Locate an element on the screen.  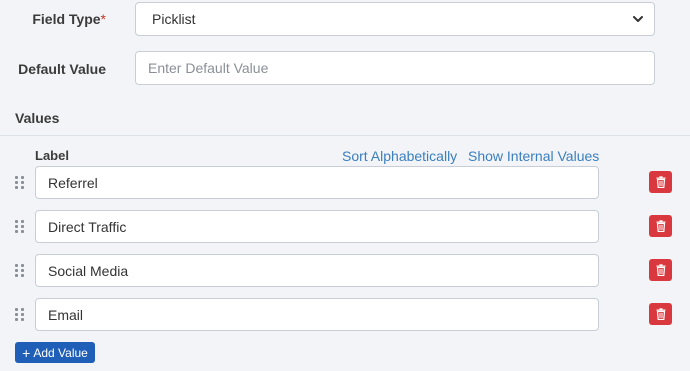
plus-icon: + is located at coordinates (26, 352).